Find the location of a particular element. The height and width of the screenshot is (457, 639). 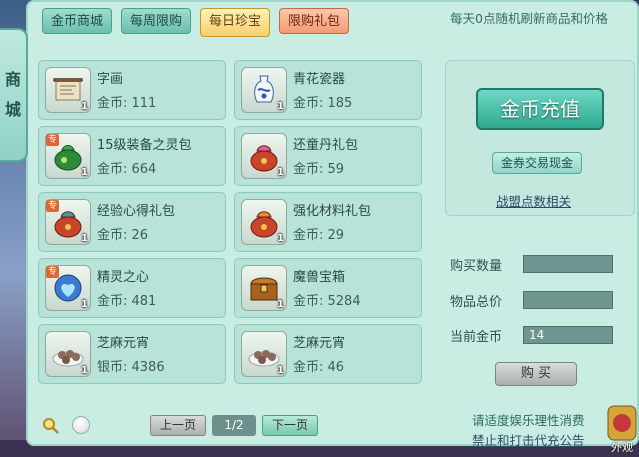

item-price: 金币: 26 is located at coordinates (123, 235).